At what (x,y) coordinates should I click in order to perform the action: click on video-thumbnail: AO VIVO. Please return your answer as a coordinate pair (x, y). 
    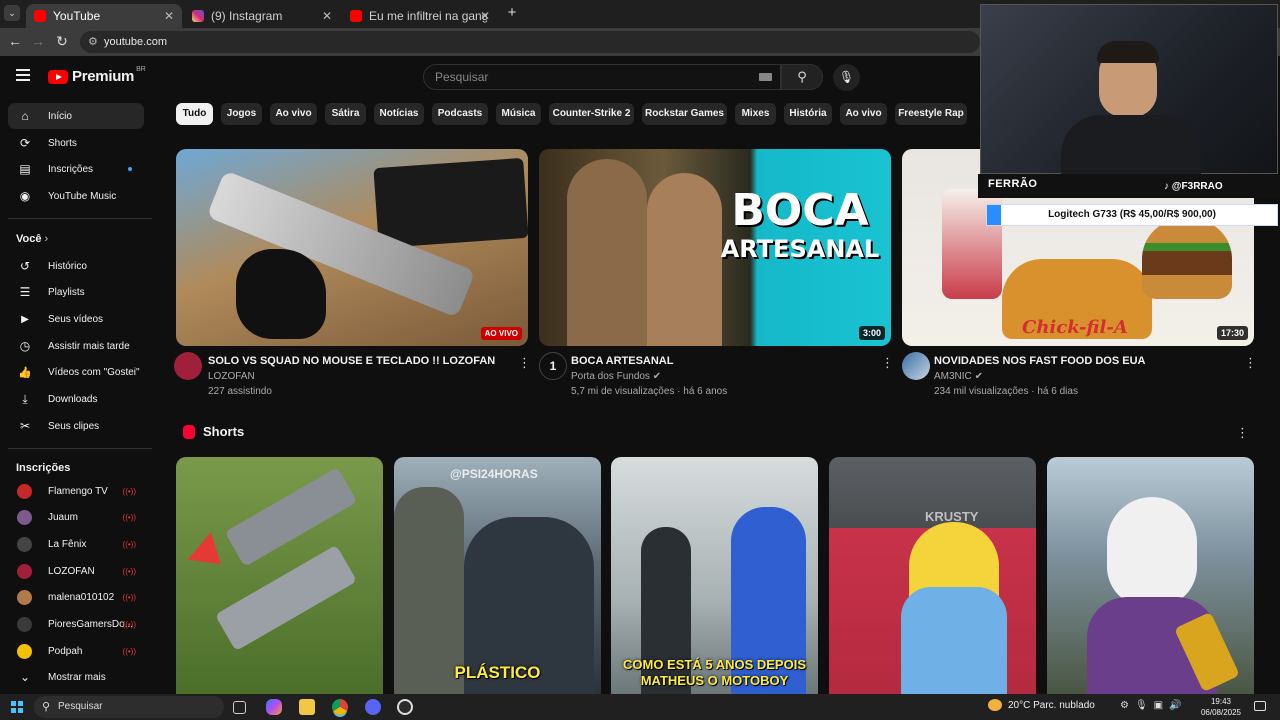
    Looking at the image, I should click on (352, 247).